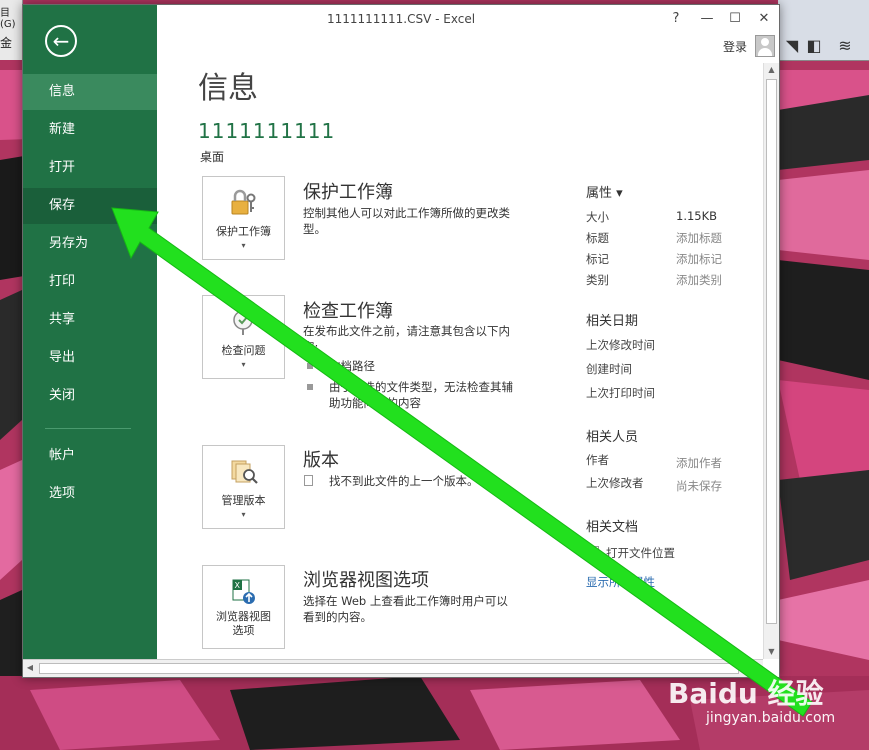  What do you see at coordinates (699, 463) in the screenshot?
I see `person-value-author: 添加作者` at bounding box center [699, 463].